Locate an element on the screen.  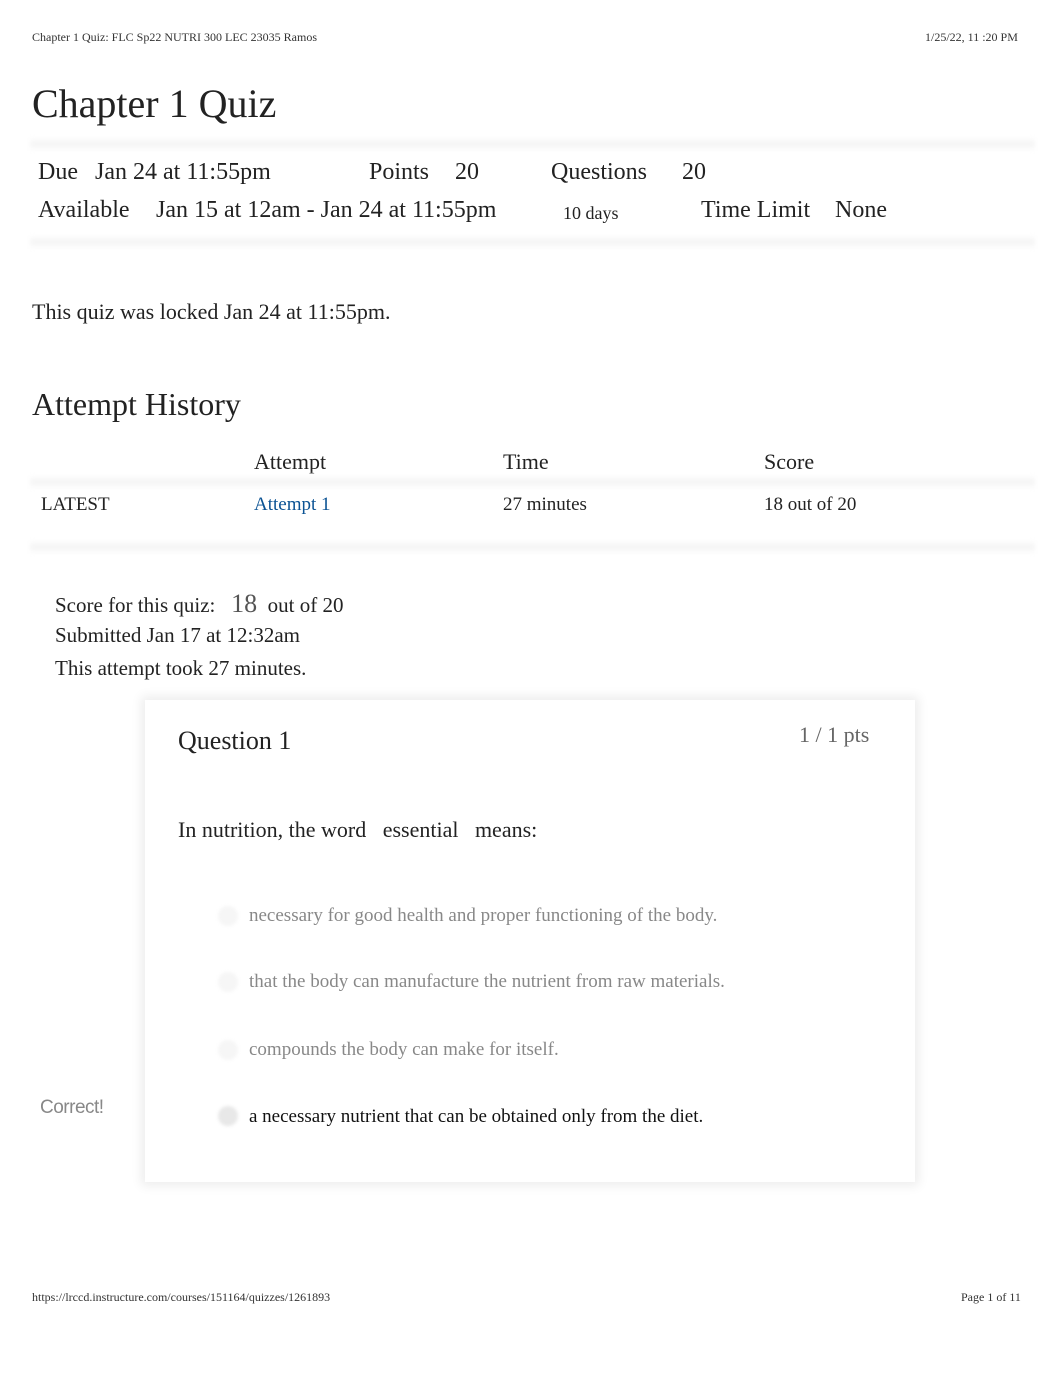
col-attempt: Attempt is located at coordinates (290, 461).